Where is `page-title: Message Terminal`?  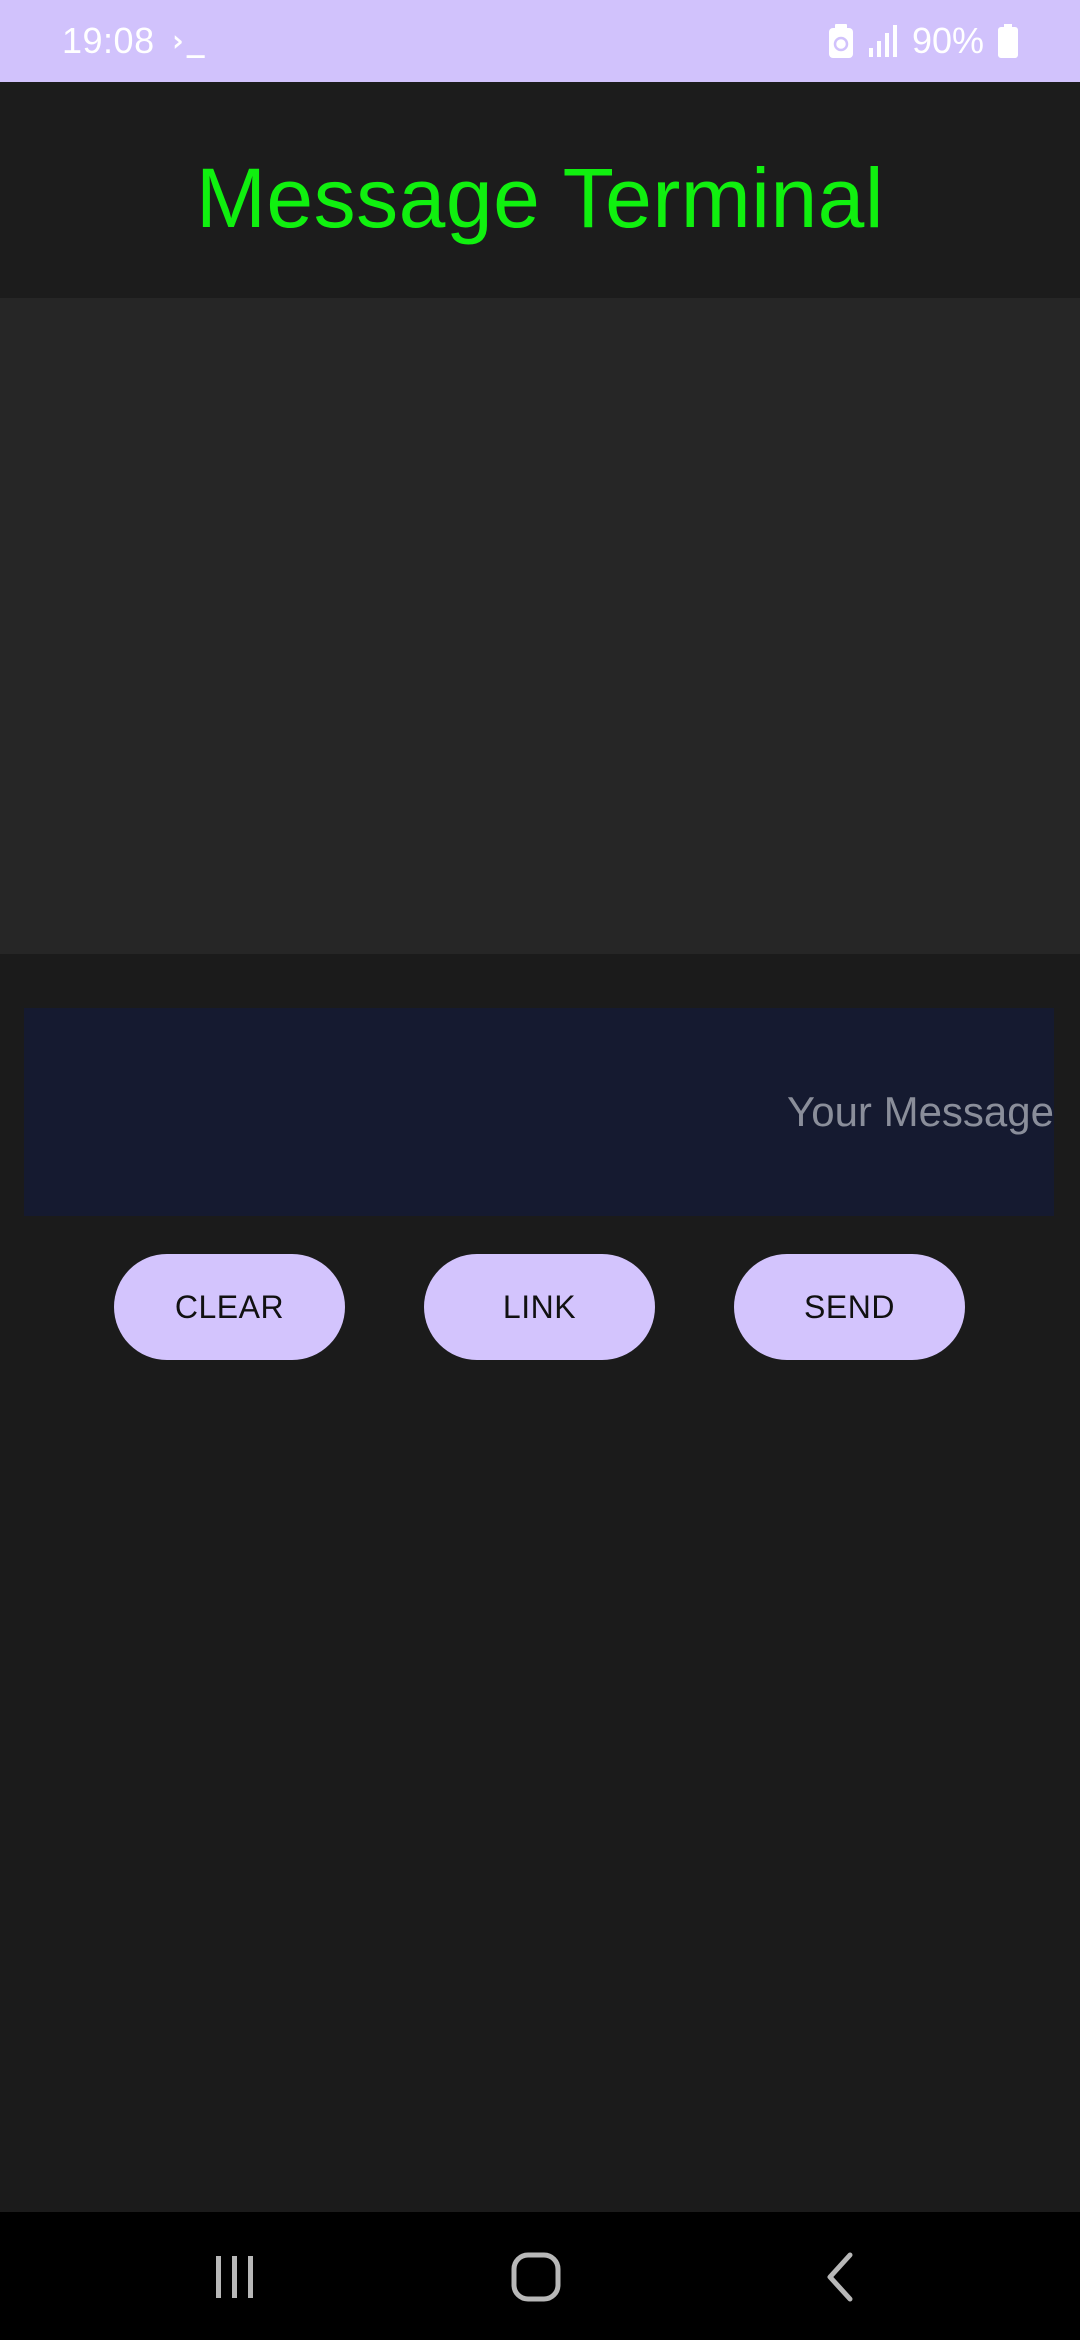
page-title: Message Terminal is located at coordinates (540, 197).